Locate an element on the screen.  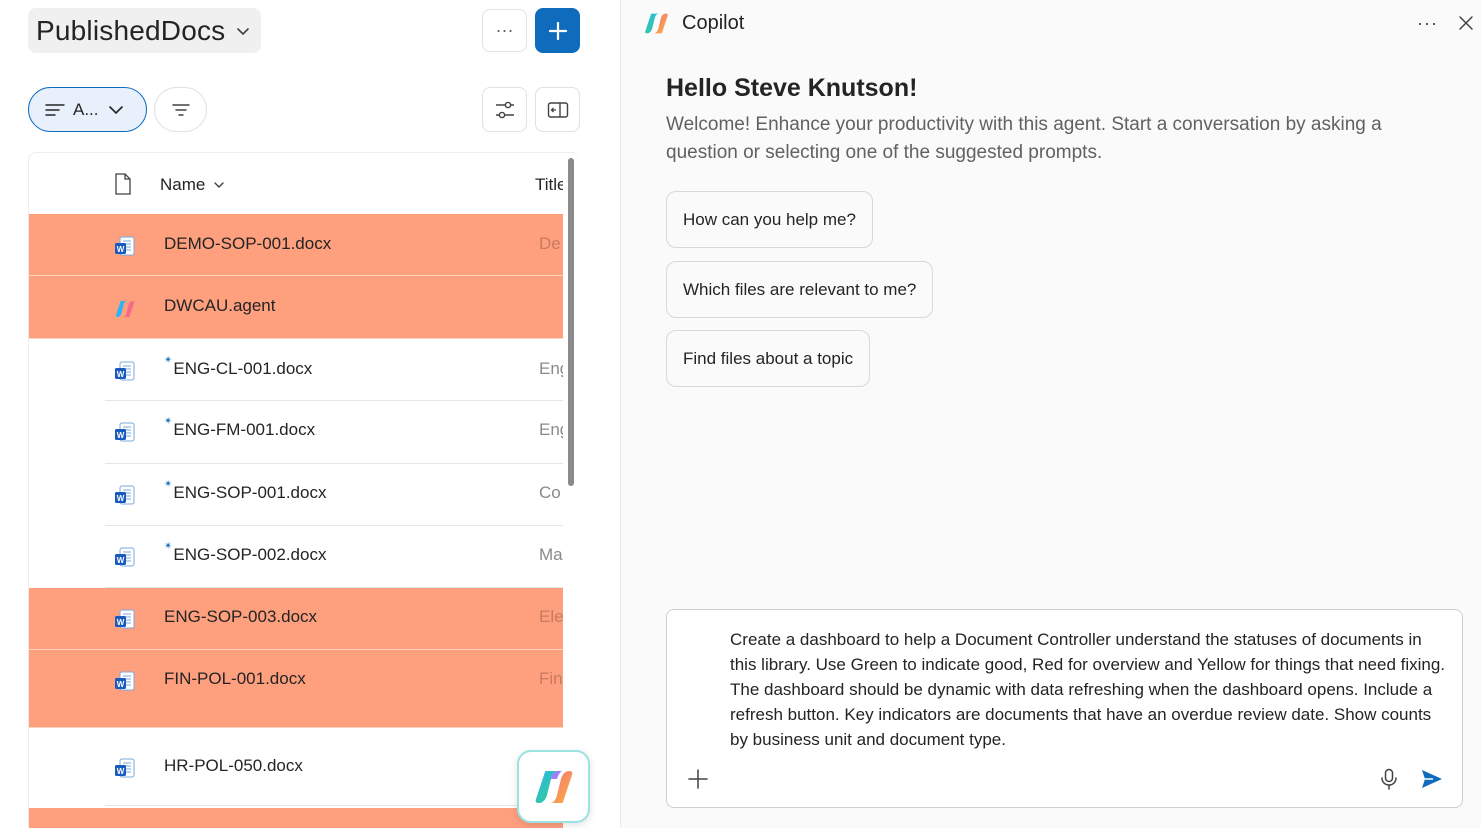
table-row: DWCAU.agent is located at coordinates (296, 307).